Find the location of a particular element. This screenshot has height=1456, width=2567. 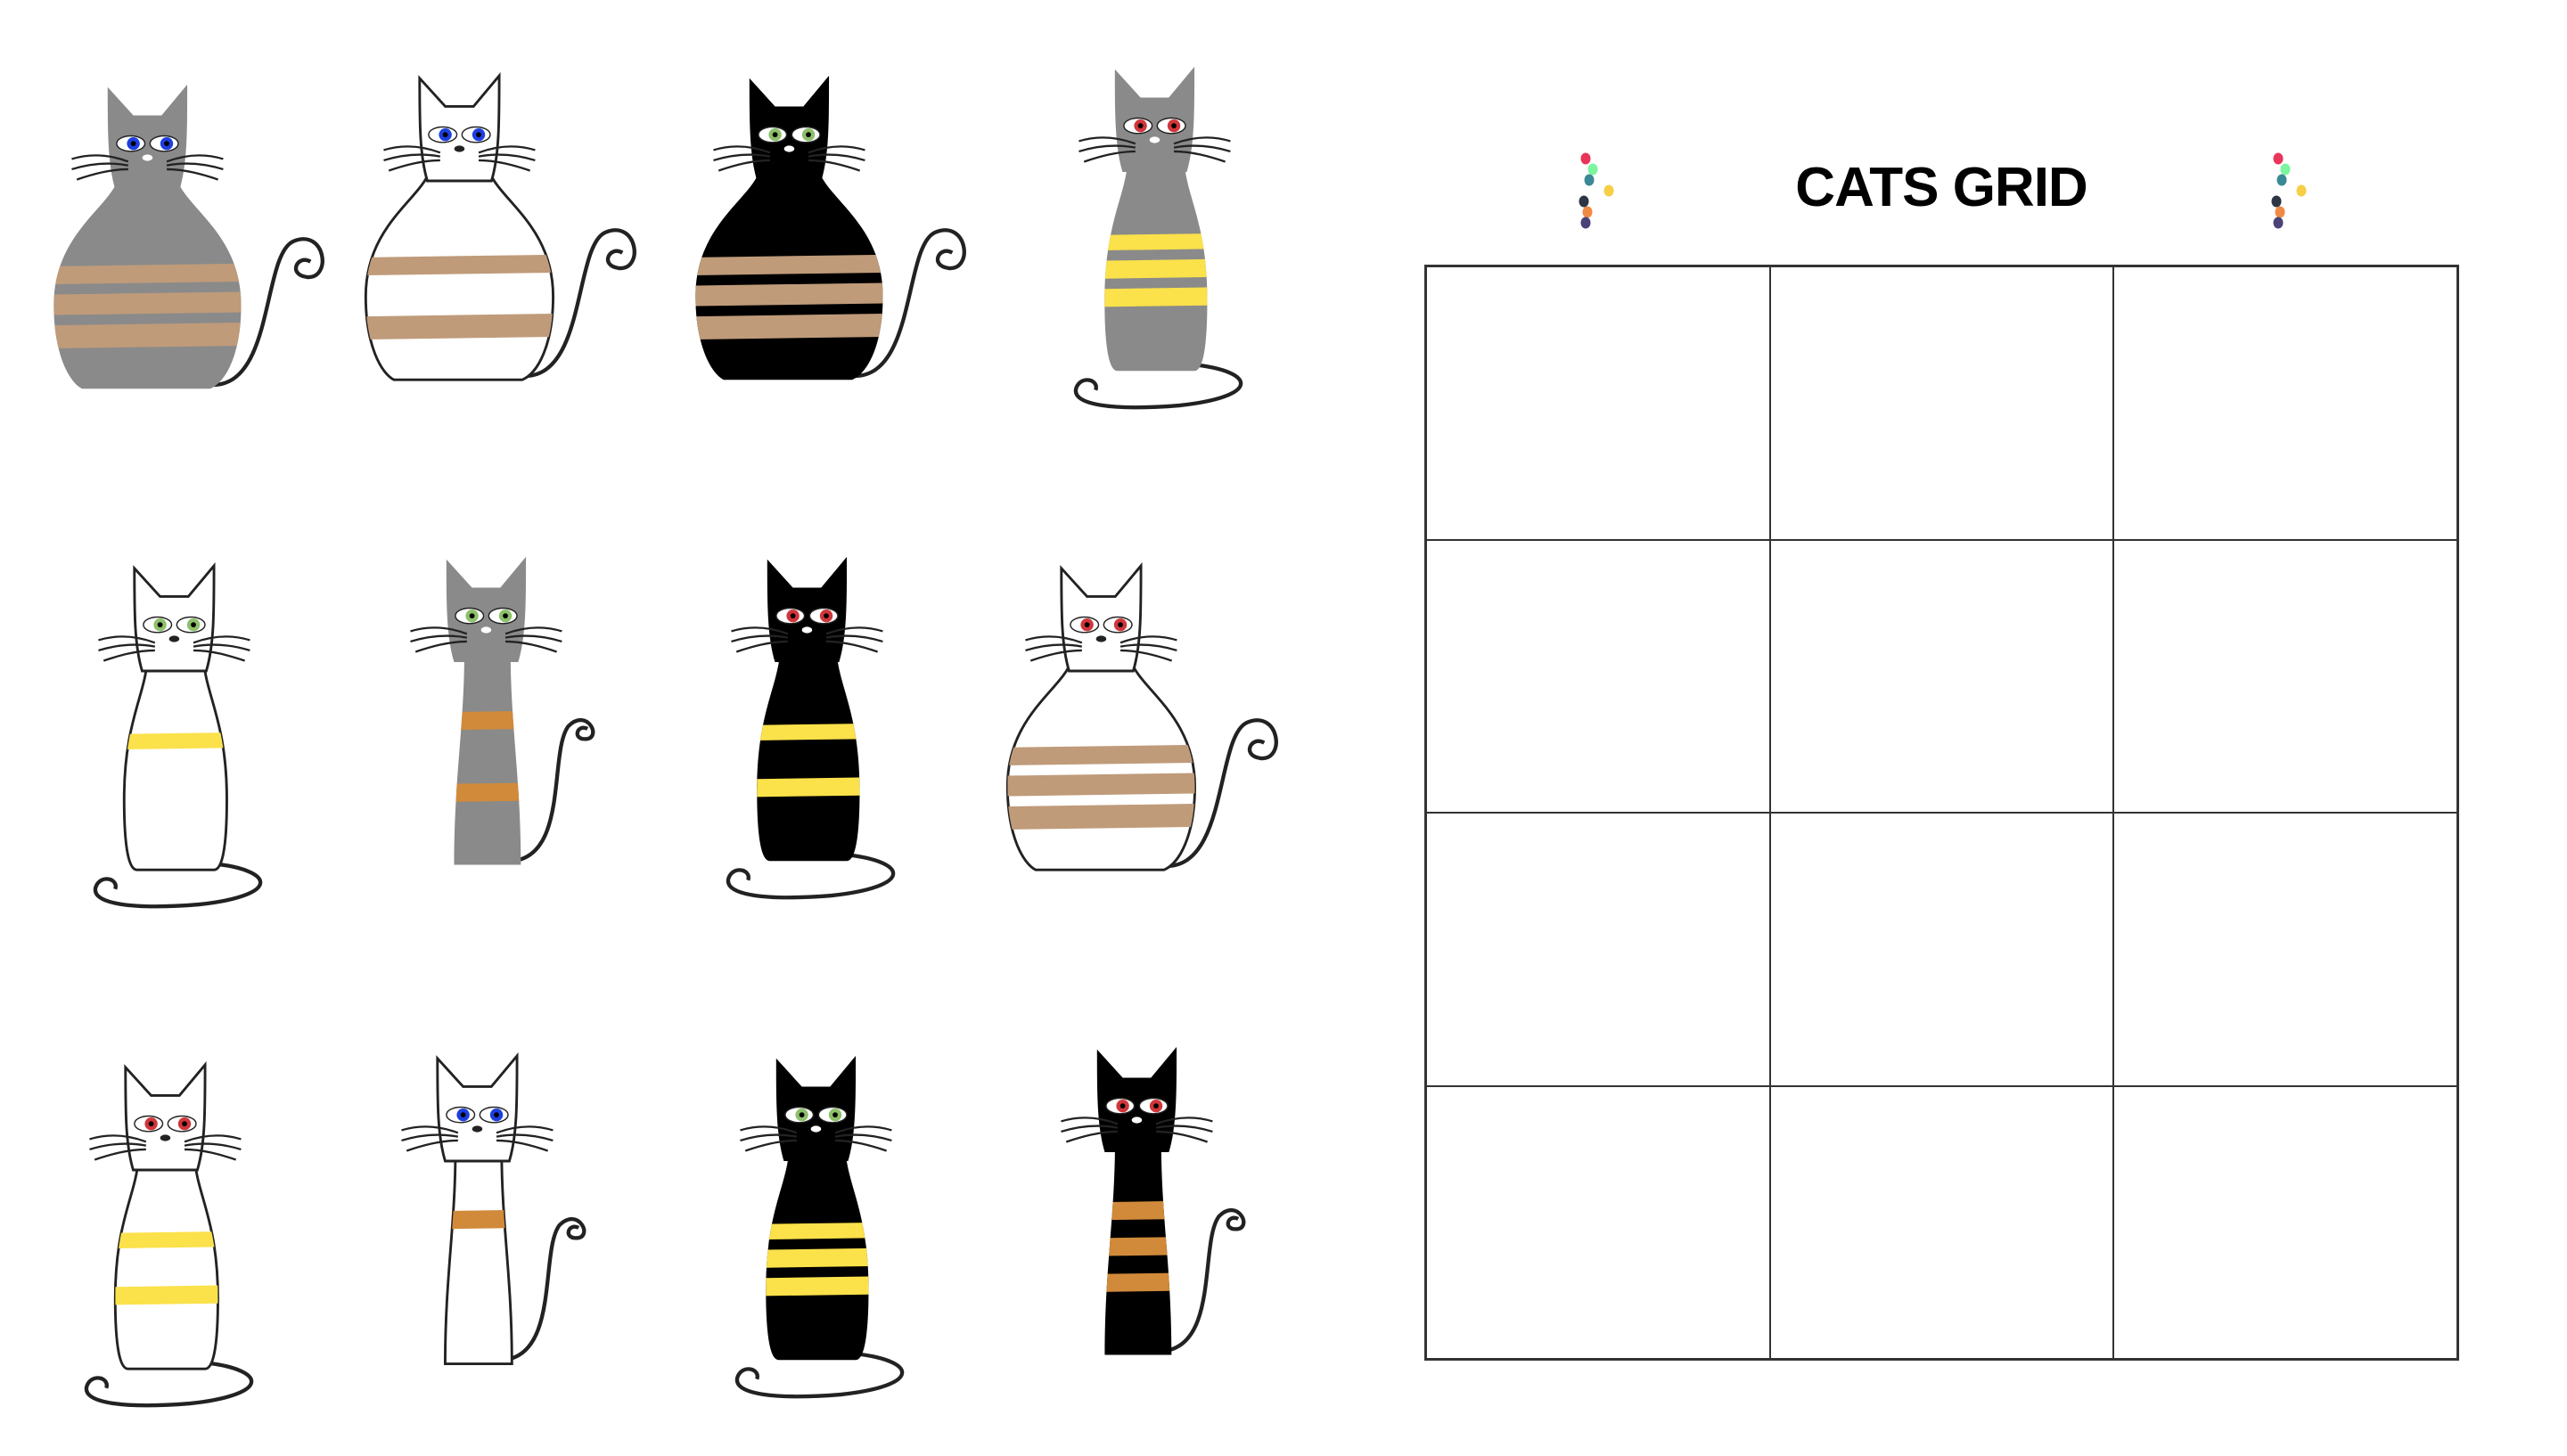

cat-gray-red-eyes is located at coordinates (1186, 237).